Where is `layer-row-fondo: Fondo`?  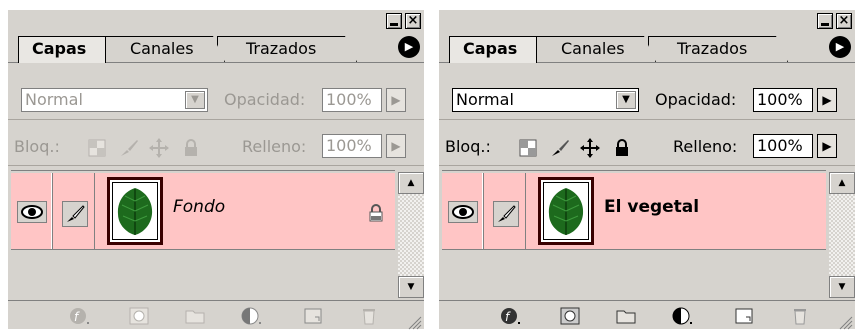 layer-row-fondo: Fondo is located at coordinates (203, 211).